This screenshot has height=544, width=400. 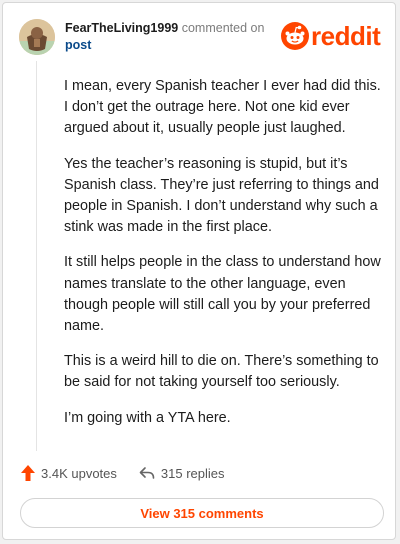 I want to click on reply-button: 315 replies, so click(x=182, y=473).